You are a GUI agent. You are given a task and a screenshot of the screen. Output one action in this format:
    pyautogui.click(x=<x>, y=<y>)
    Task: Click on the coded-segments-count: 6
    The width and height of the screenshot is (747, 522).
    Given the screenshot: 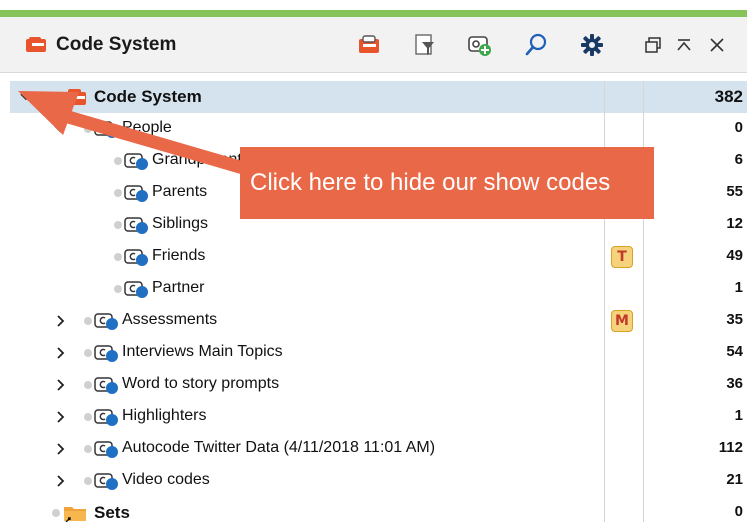 What is the action you would take?
    pyautogui.click(x=738, y=159)
    